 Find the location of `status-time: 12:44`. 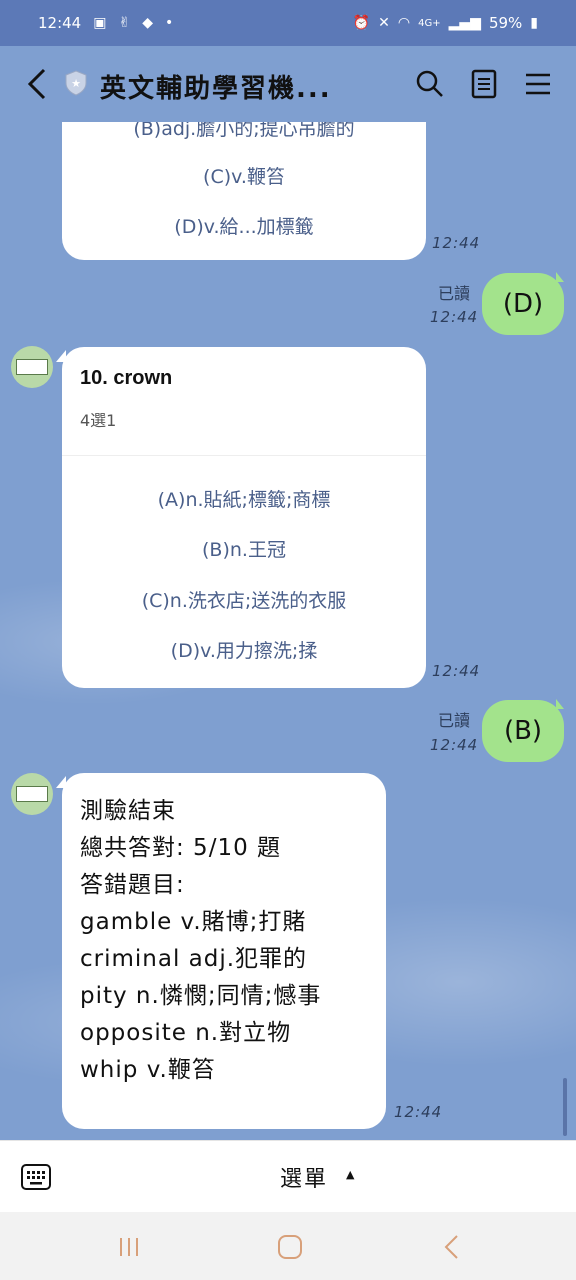

status-time: 12:44 is located at coordinates (60, 23).